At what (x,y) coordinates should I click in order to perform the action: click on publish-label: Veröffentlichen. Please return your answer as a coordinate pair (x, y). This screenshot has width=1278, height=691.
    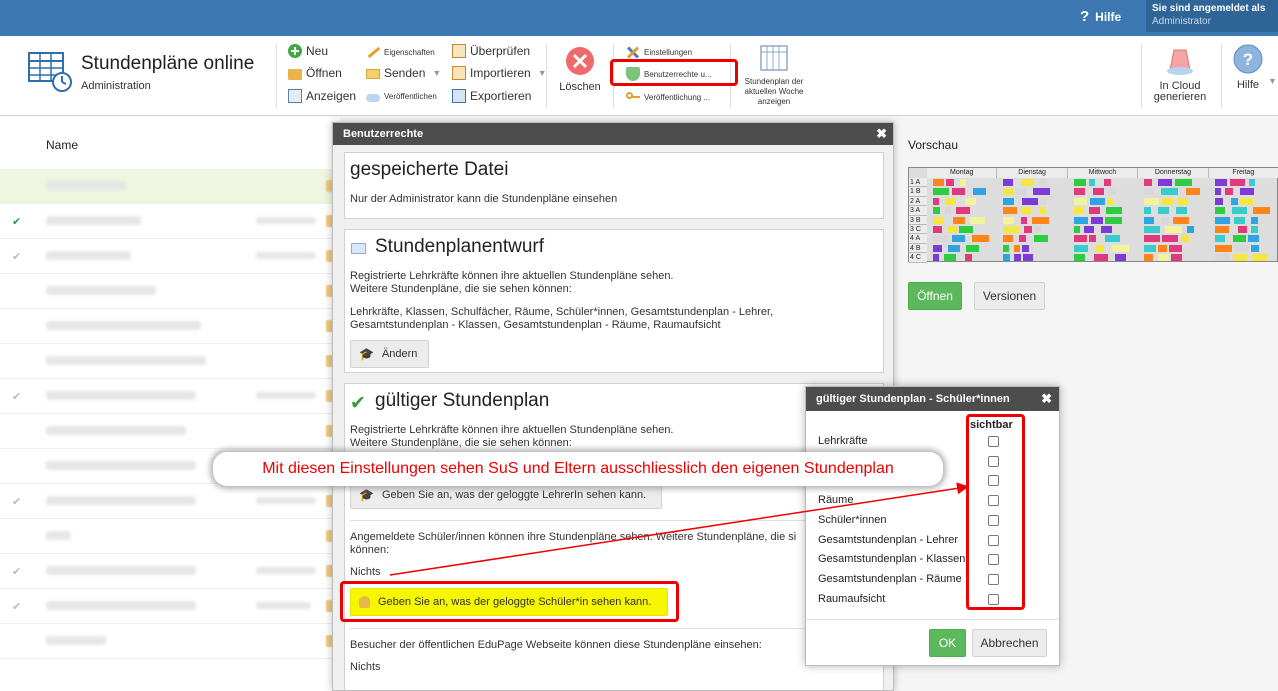
    Looking at the image, I should click on (410, 96).